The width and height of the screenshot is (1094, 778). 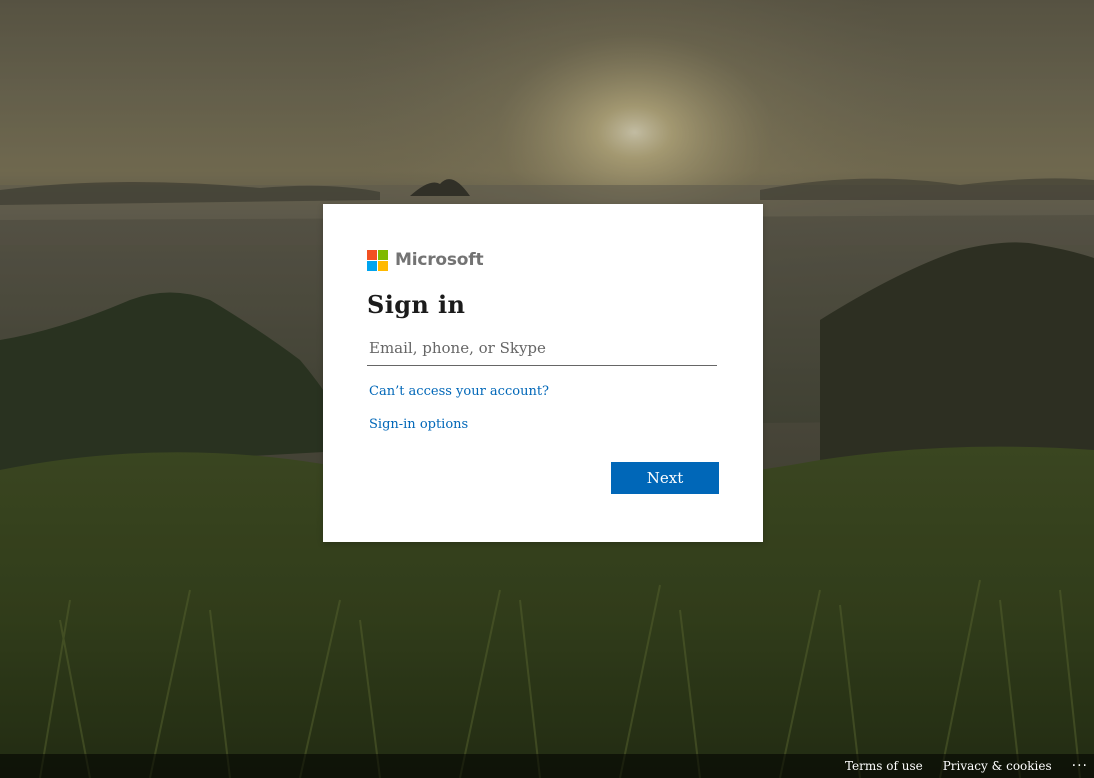 What do you see at coordinates (377, 260) in the screenshot?
I see `microsoft-logo-icon` at bounding box center [377, 260].